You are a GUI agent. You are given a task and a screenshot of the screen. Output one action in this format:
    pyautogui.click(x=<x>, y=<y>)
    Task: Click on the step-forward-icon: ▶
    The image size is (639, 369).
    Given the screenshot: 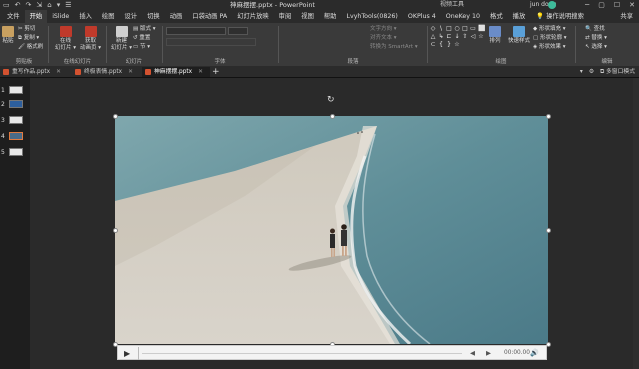 What is the action you would take?
    pyautogui.click(x=488, y=353)
    